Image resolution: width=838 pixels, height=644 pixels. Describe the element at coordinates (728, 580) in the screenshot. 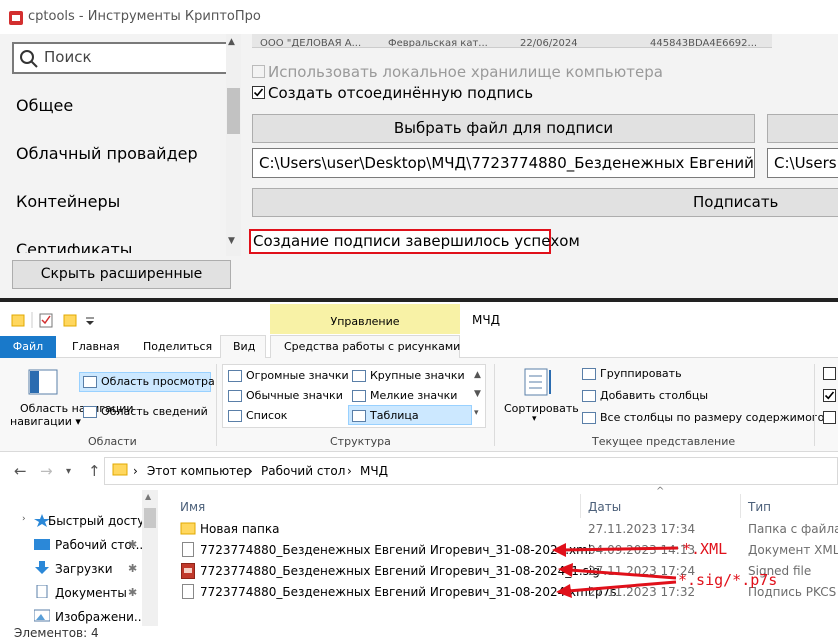

I see `sig-annotation: *.sig/*.p7s` at that location.